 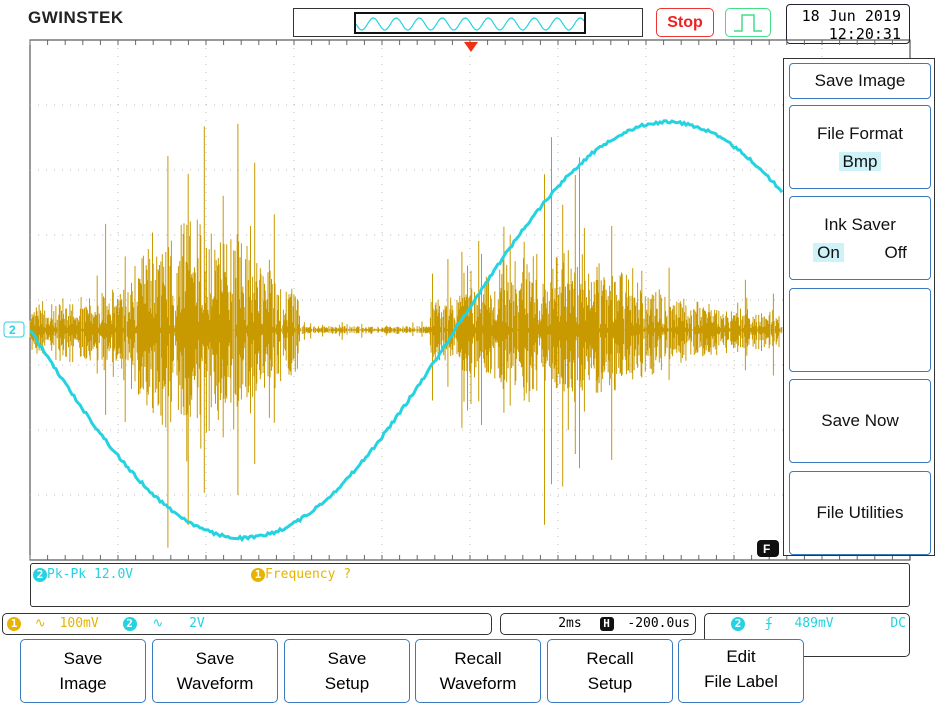 What do you see at coordinates (814, 623) in the screenshot?
I see `trigger-level: 489mV` at bounding box center [814, 623].